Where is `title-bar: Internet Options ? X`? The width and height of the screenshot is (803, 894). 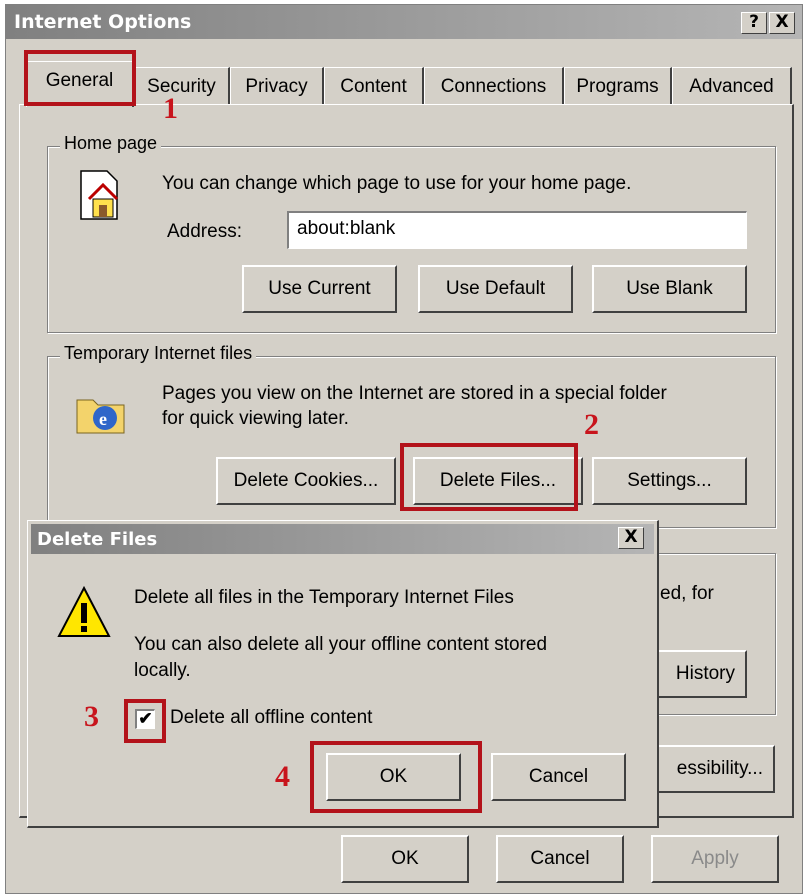
title-bar: Internet Options ? X is located at coordinates (404, 22).